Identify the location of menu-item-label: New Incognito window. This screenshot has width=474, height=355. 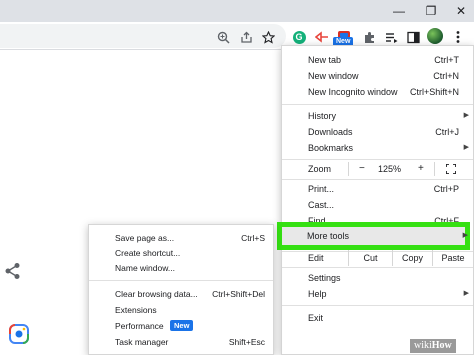
(353, 92).